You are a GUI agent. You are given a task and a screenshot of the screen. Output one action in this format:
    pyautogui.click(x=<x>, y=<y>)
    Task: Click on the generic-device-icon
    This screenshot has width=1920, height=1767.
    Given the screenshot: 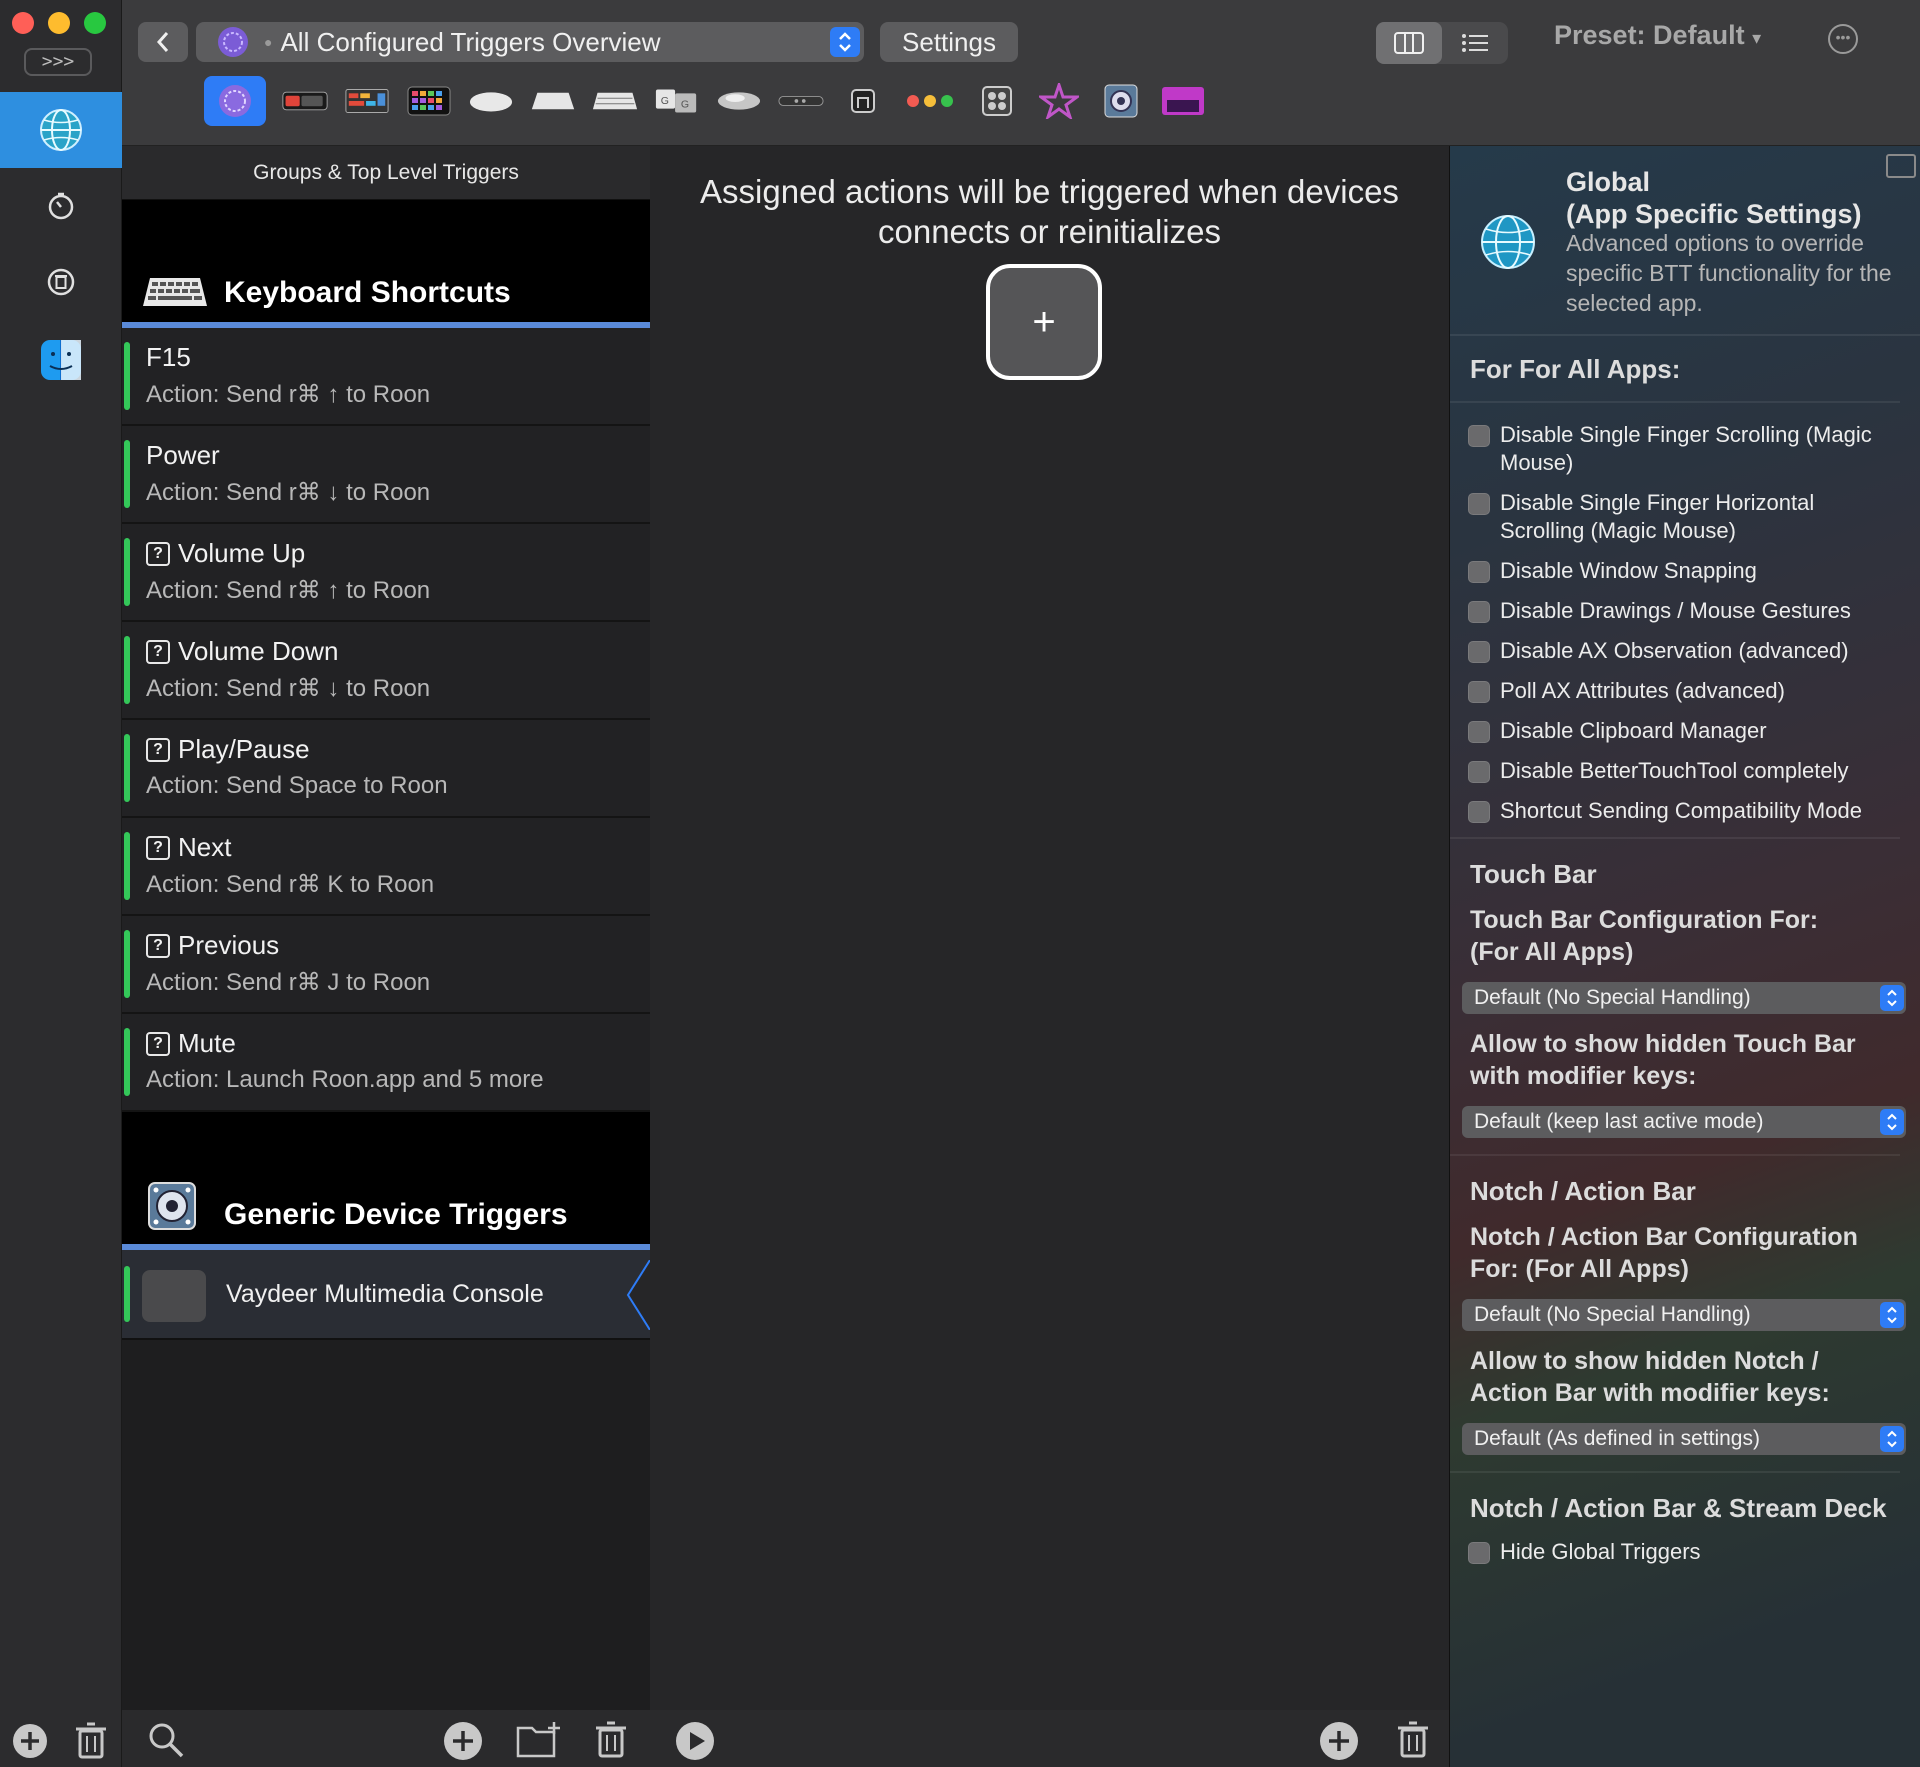 What is the action you would take?
    pyautogui.click(x=172, y=1206)
    